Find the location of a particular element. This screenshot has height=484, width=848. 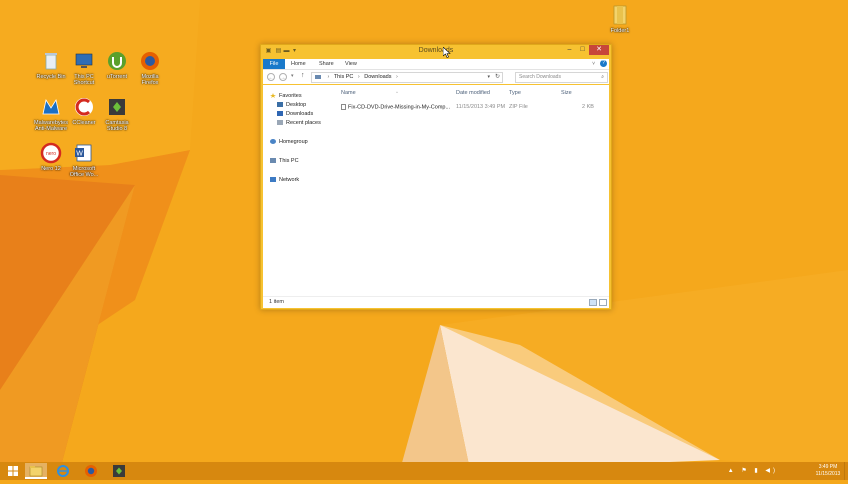

tab-view: View is located at coordinates (351, 64).